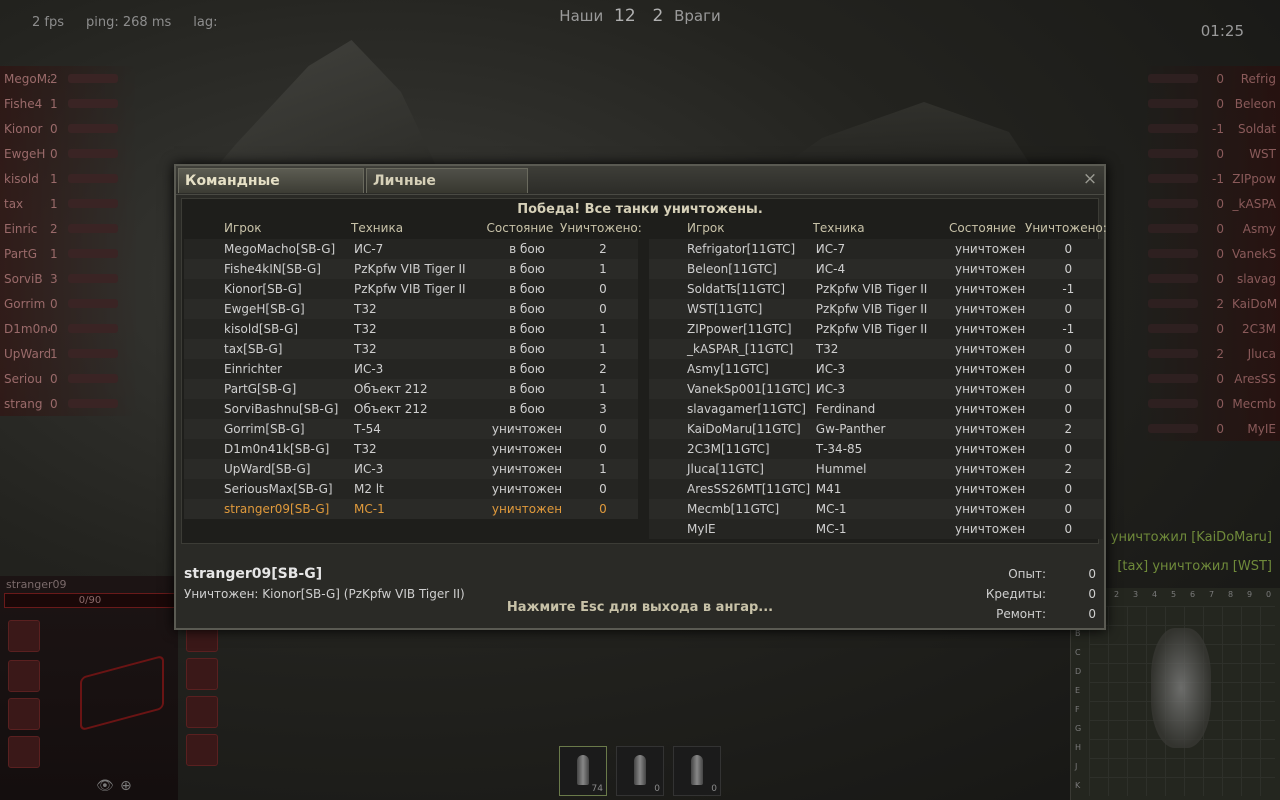 The width and height of the screenshot is (1280, 800). Describe the element at coordinates (1136, 594) in the screenshot. I see `minimap-col-label: 3` at that location.